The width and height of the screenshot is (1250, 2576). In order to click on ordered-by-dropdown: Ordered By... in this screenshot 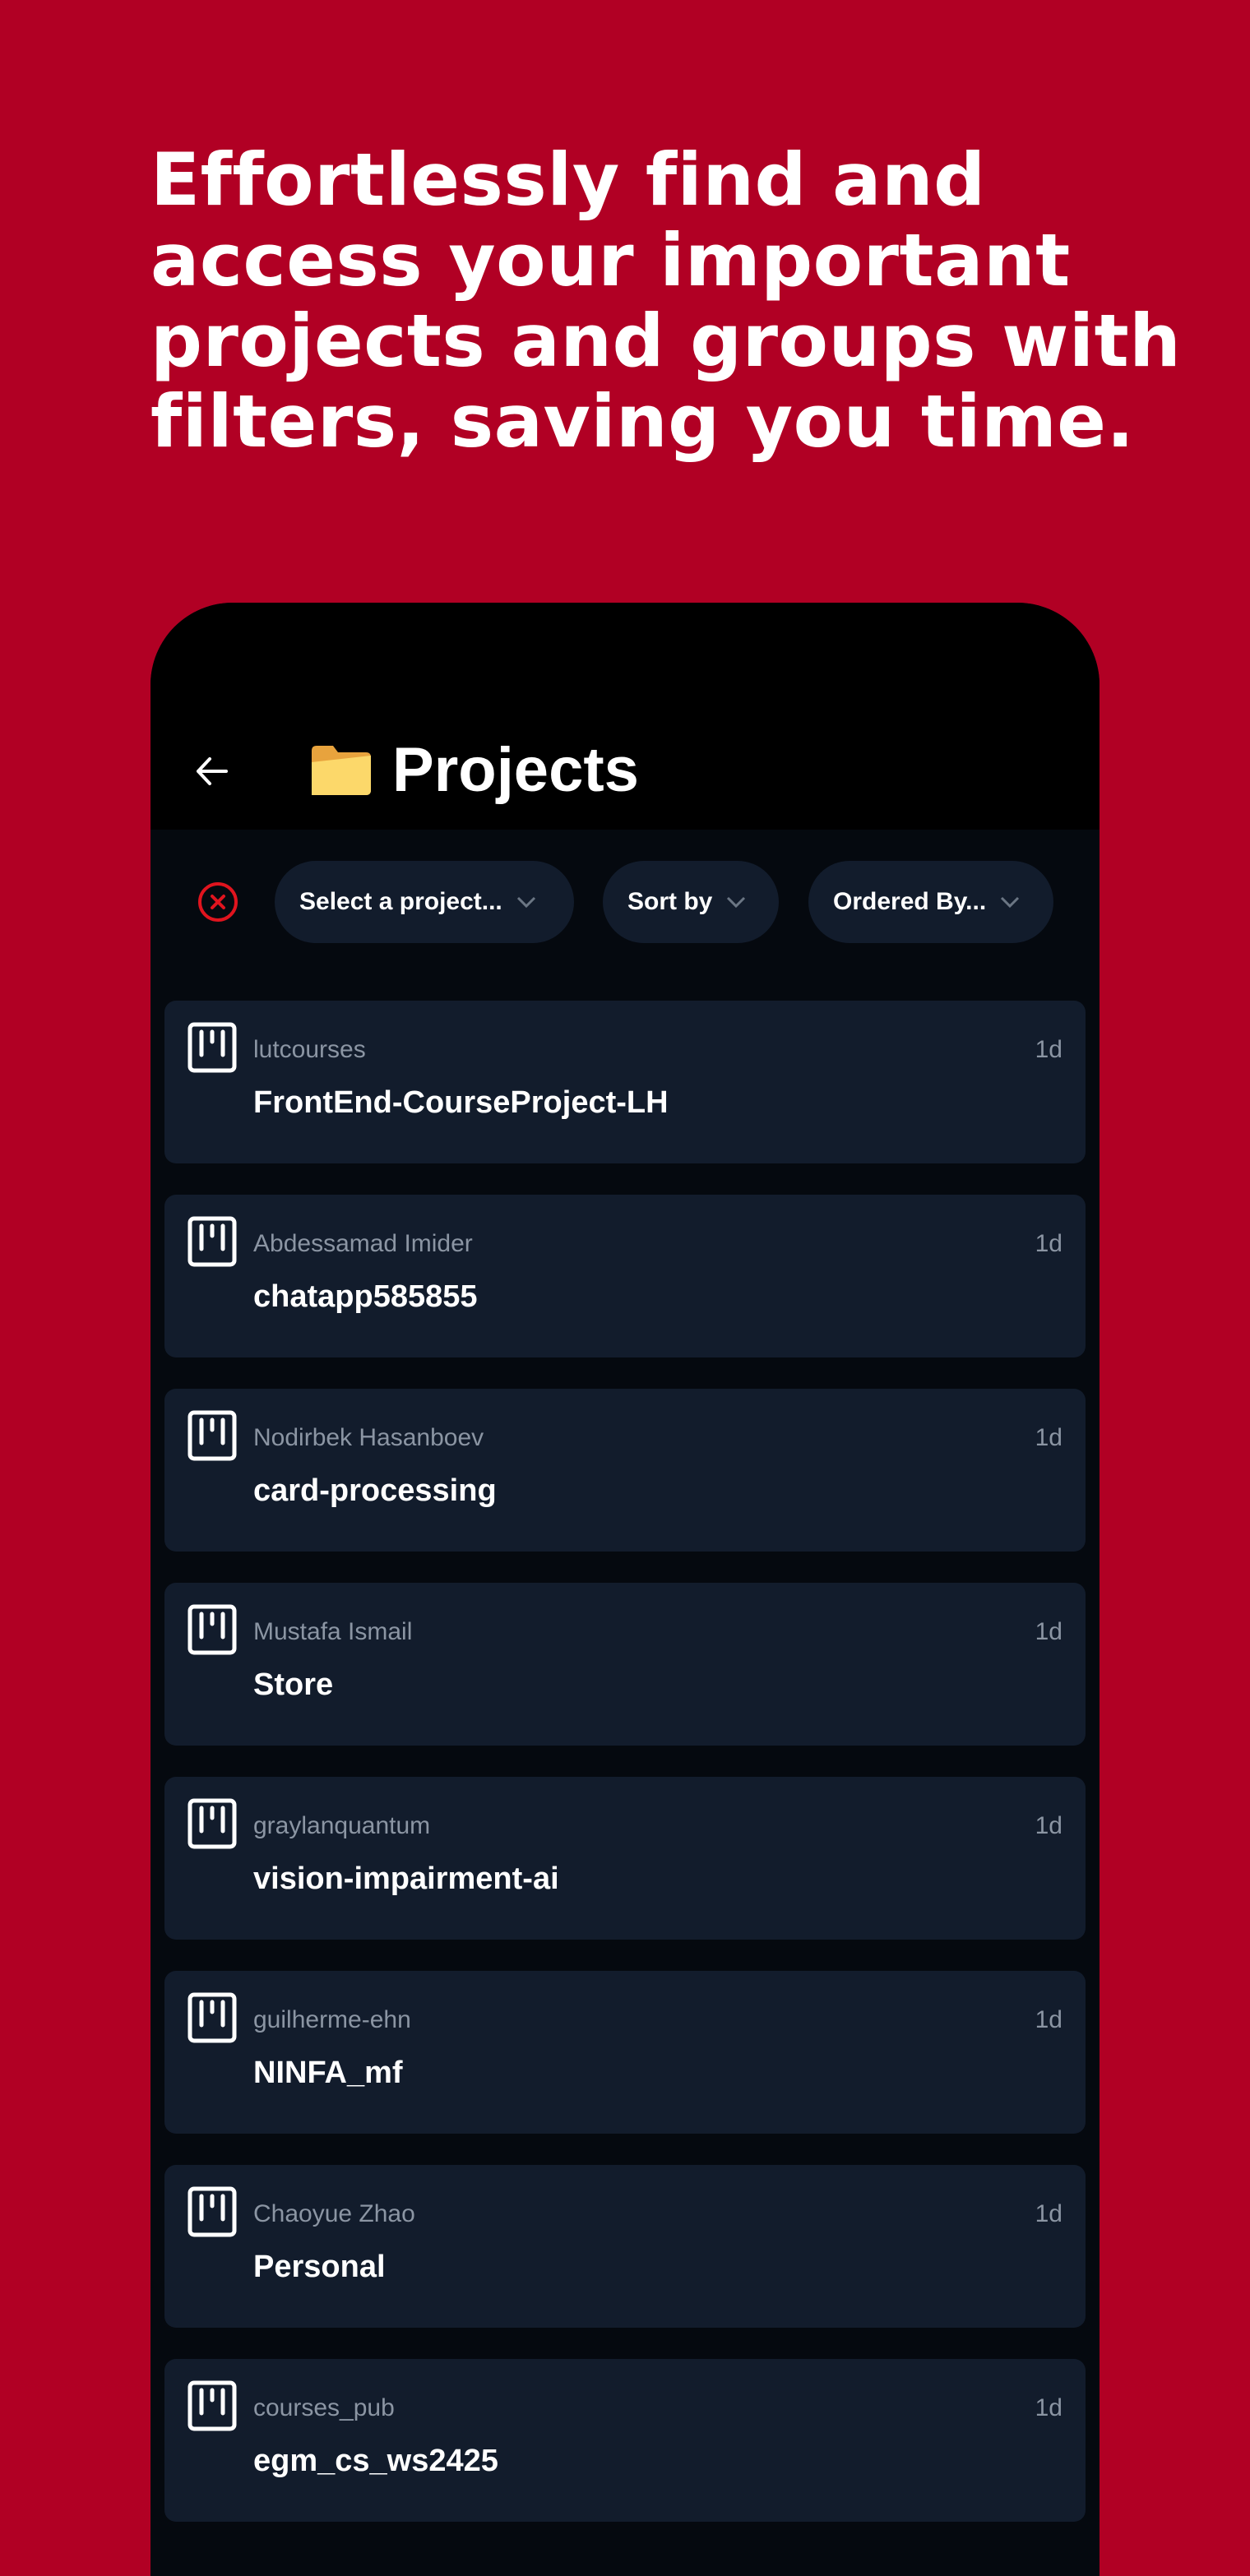, I will do `click(930, 902)`.